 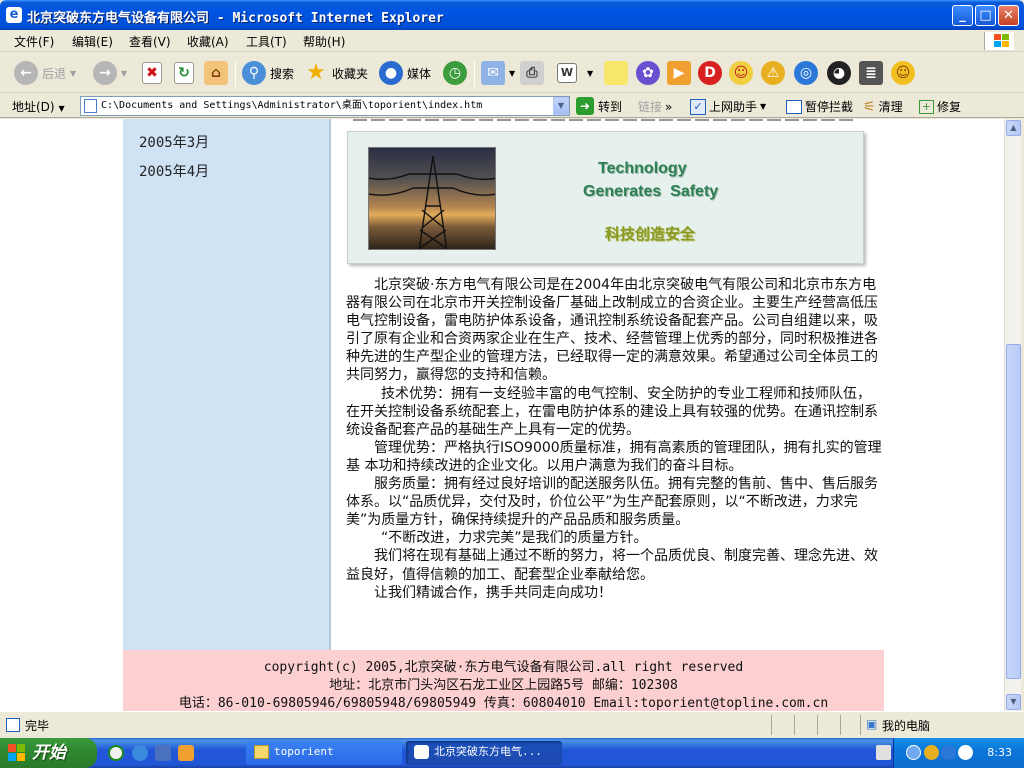 What do you see at coordinates (999, 752) in the screenshot?
I see `clock: 8:33` at bounding box center [999, 752].